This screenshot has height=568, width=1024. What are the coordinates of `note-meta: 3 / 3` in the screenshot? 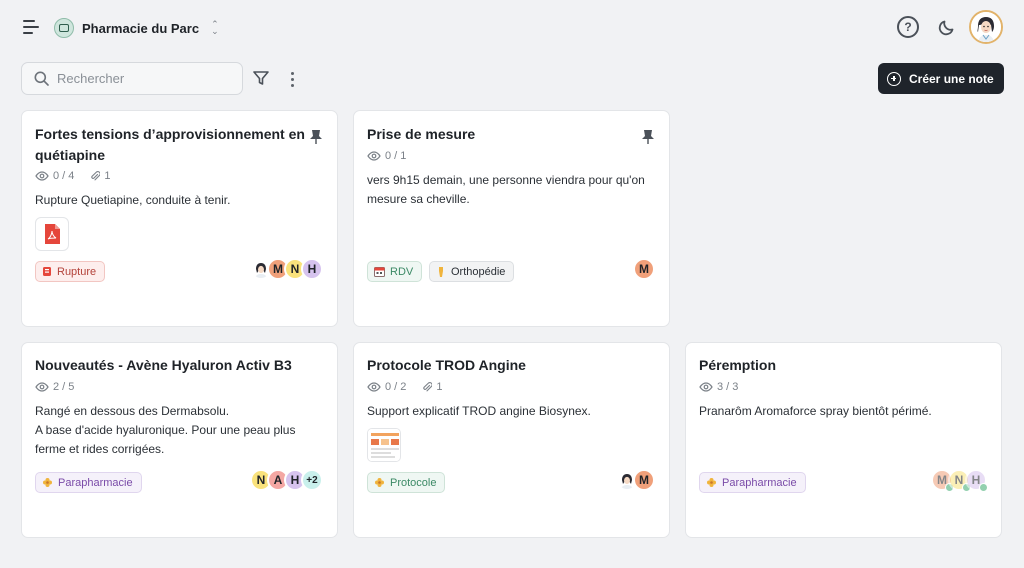 It's located at (718, 387).